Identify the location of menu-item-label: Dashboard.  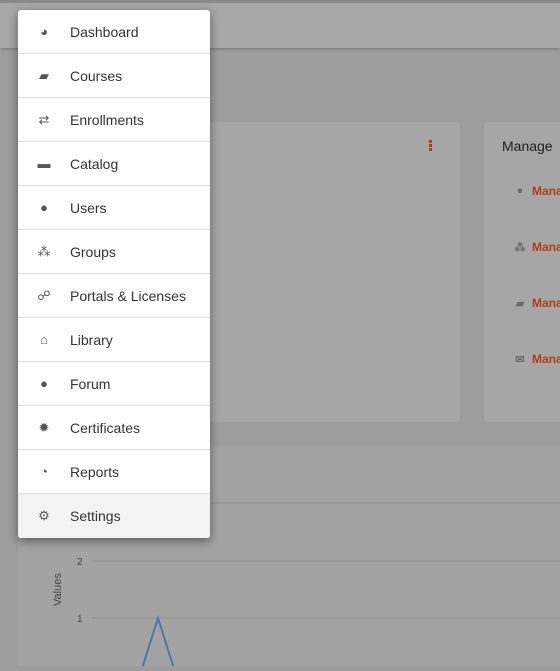
(104, 31).